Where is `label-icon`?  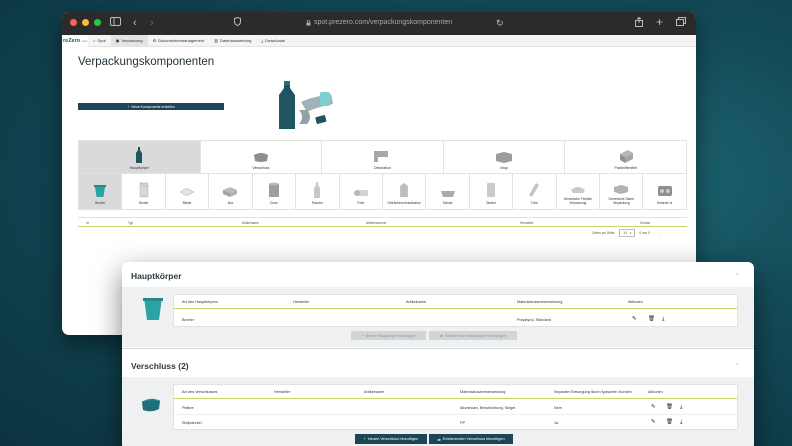
label-icon is located at coordinates (381, 156).